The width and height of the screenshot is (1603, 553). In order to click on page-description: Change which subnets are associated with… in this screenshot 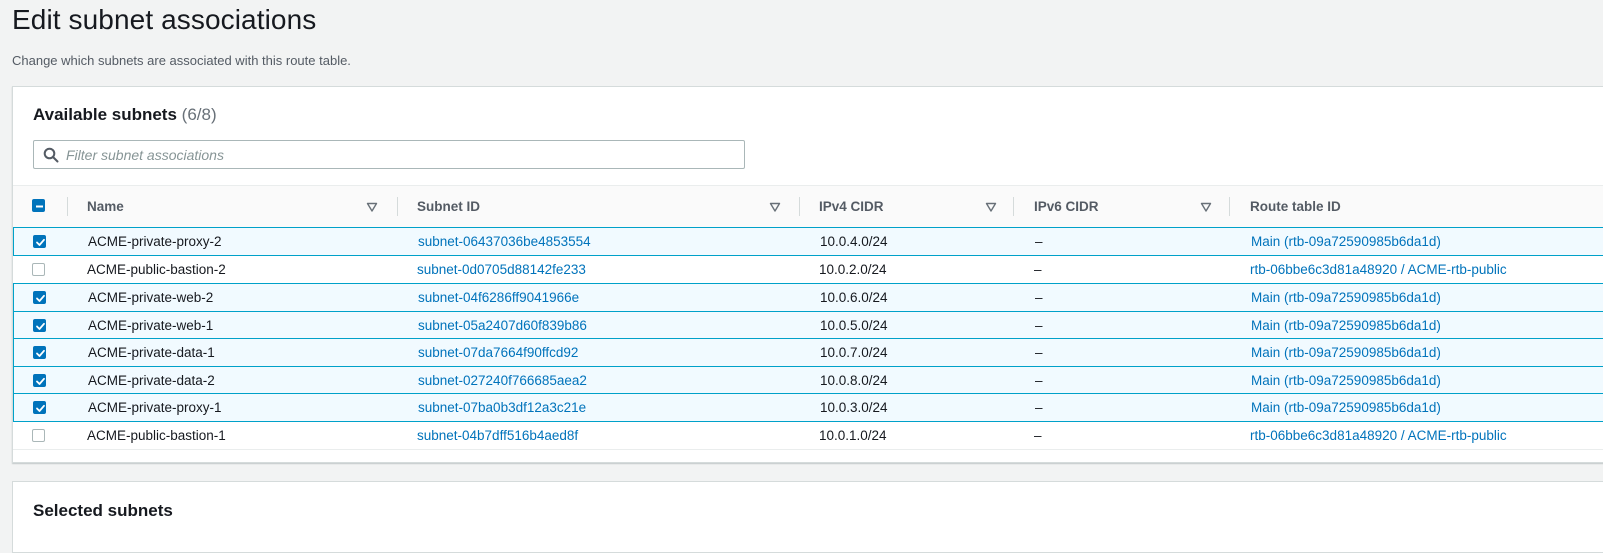, I will do `click(181, 60)`.